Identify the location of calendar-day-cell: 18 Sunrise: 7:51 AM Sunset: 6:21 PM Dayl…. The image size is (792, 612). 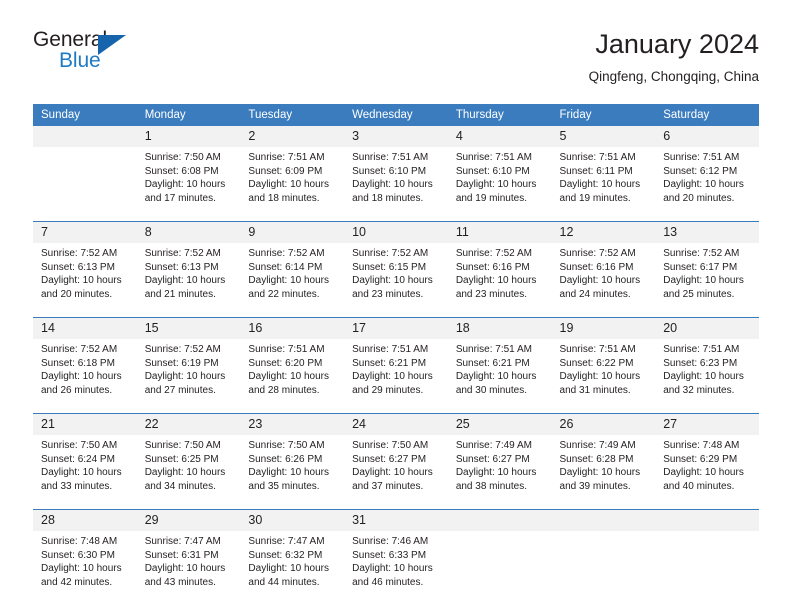
(499, 365).